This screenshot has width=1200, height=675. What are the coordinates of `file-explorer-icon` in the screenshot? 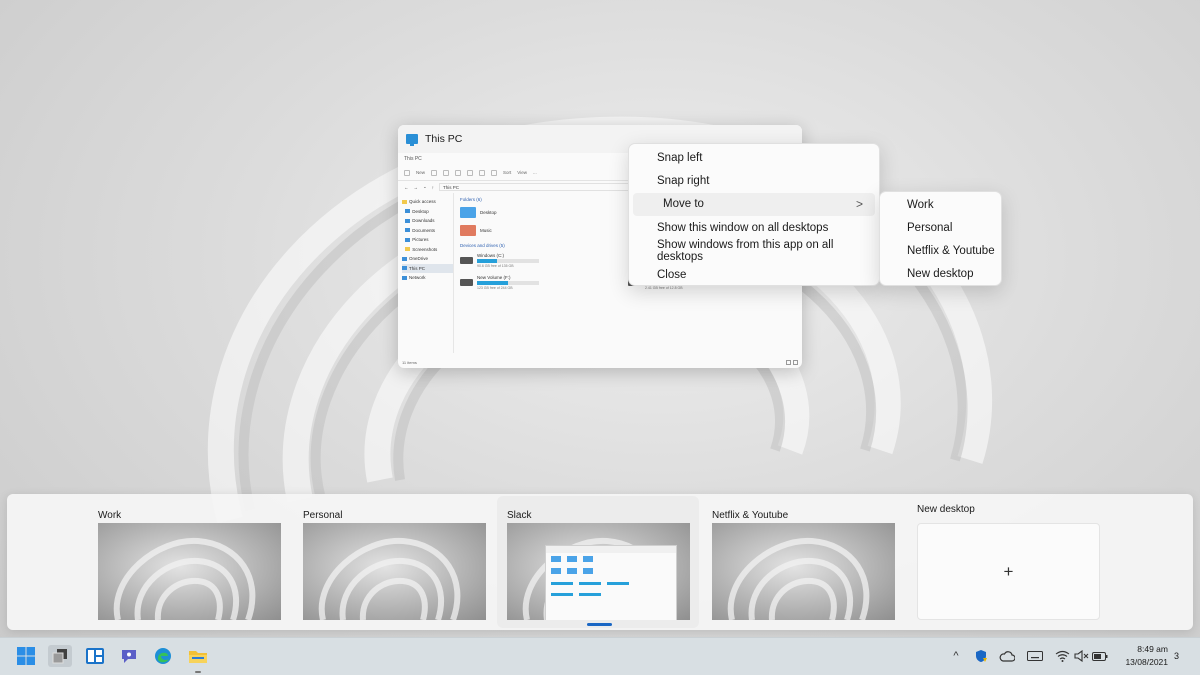 It's located at (198, 656).